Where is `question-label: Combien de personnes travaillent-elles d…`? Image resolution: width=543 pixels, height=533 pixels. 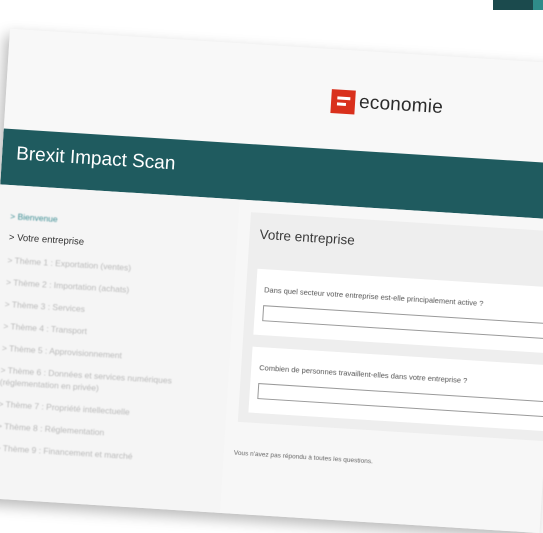
question-label: Combien de personnes travaillent-elles d… is located at coordinates (363, 374).